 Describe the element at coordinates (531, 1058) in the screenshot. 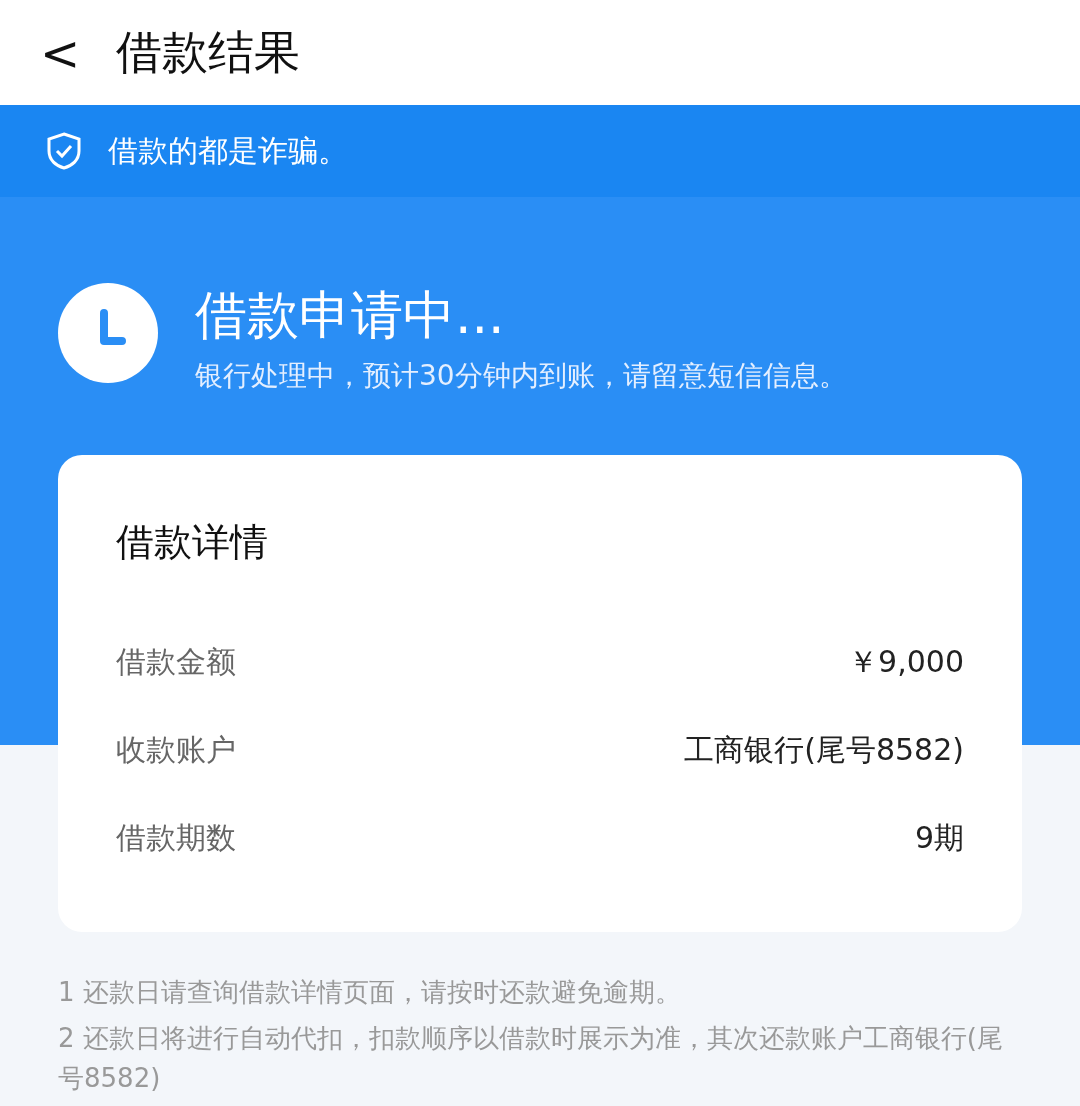

I see `note-text: 2 还款日将进行自动代扣，扣款顺序以借款时展示为准，其次还款账户工商银行(尾号8582)` at that location.